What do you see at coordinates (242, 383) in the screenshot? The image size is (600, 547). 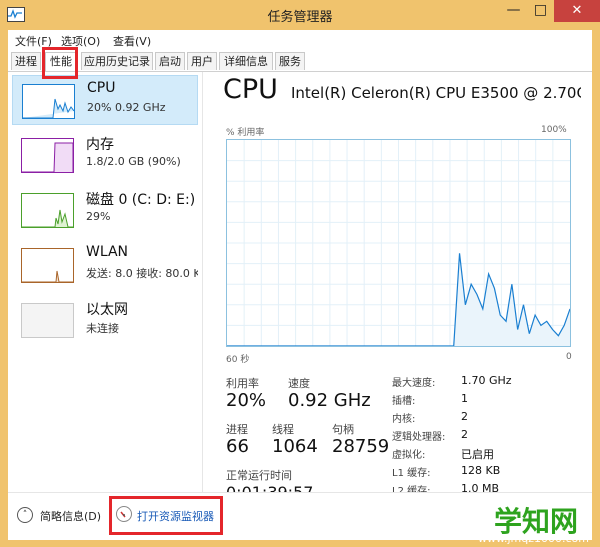 I see `utilization-label: 利用率` at bounding box center [242, 383].